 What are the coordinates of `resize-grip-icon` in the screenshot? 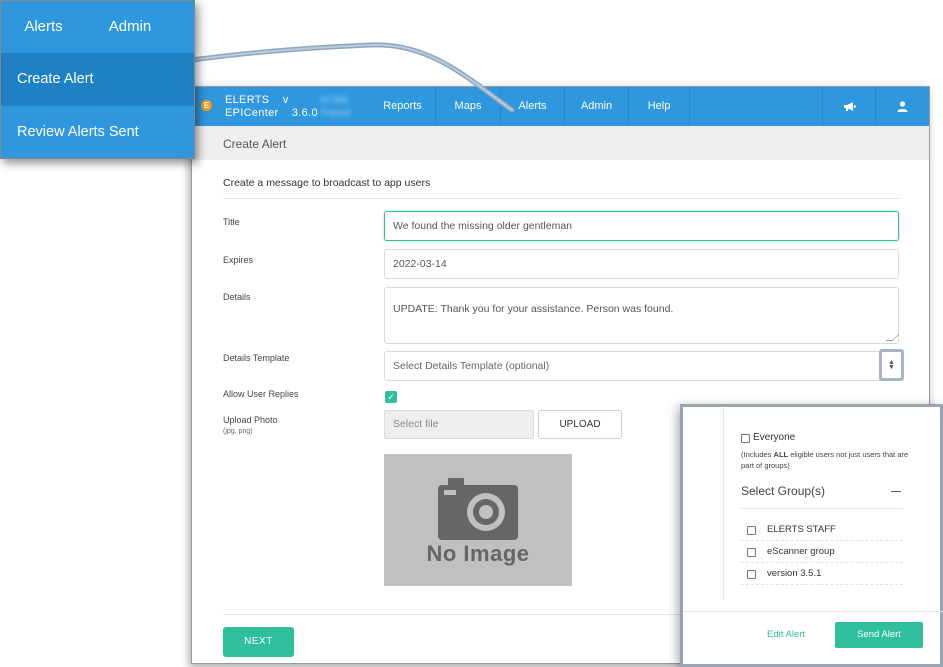 It's located at (892, 337).